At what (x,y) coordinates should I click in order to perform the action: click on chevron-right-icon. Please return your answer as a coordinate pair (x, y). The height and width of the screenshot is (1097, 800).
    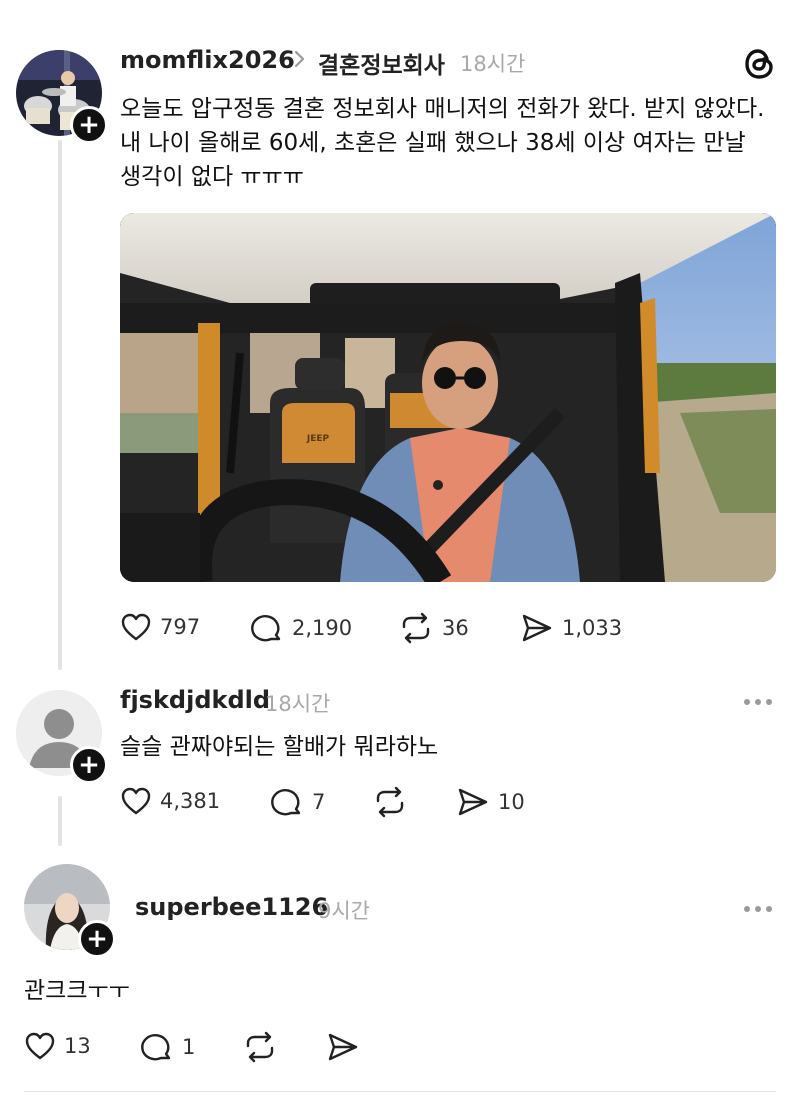
    Looking at the image, I should click on (300, 61).